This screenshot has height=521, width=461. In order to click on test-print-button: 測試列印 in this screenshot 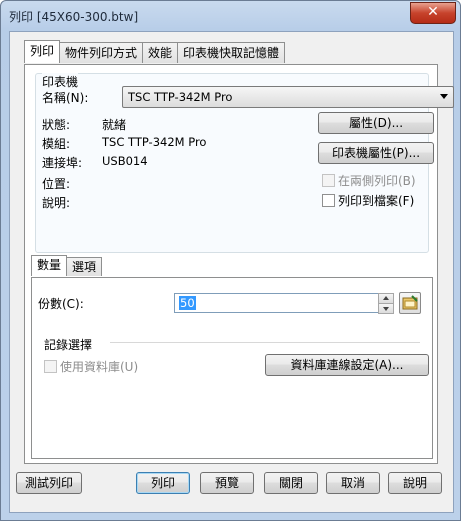, I will do `click(49, 483)`.